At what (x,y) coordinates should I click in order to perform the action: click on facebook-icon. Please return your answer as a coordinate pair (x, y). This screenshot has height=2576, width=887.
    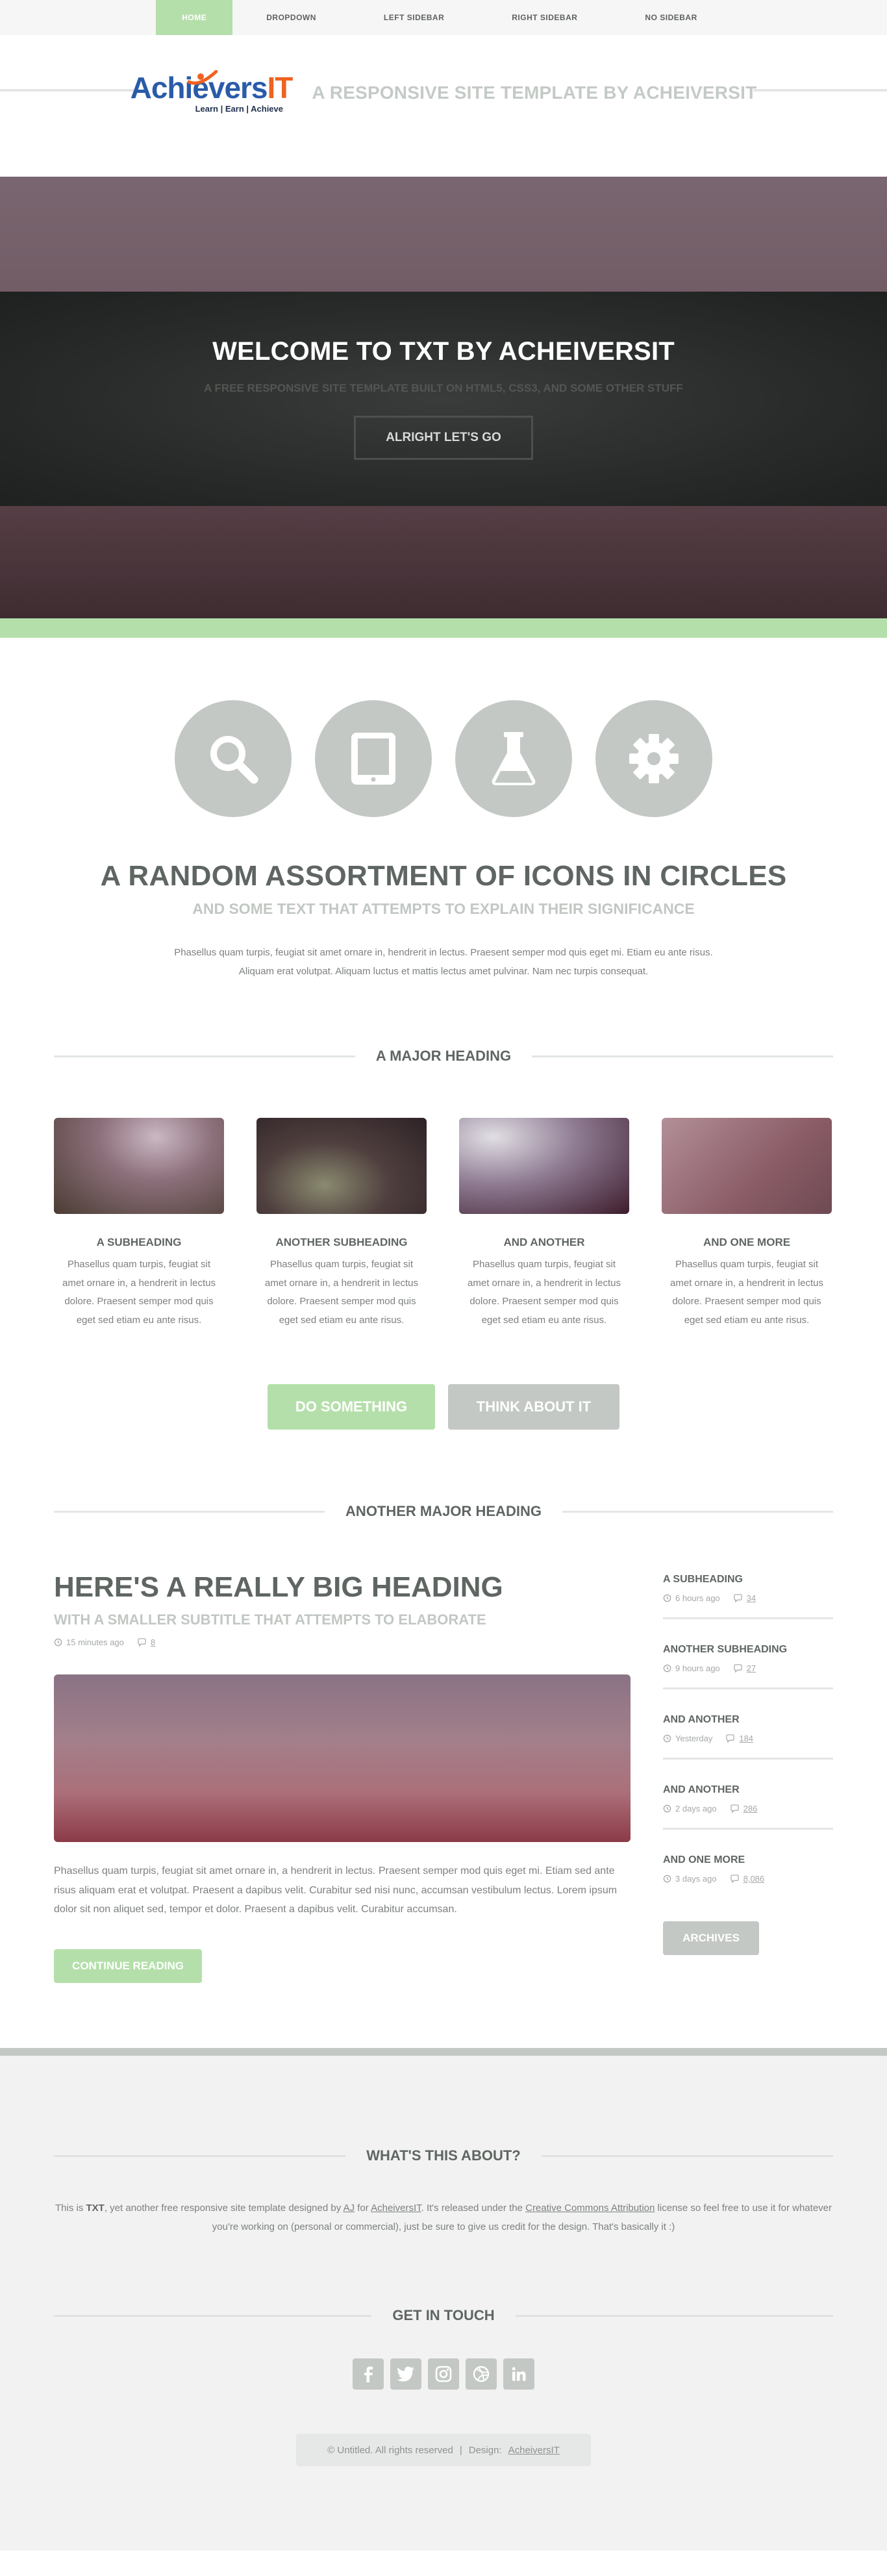
    Looking at the image, I should click on (368, 2374).